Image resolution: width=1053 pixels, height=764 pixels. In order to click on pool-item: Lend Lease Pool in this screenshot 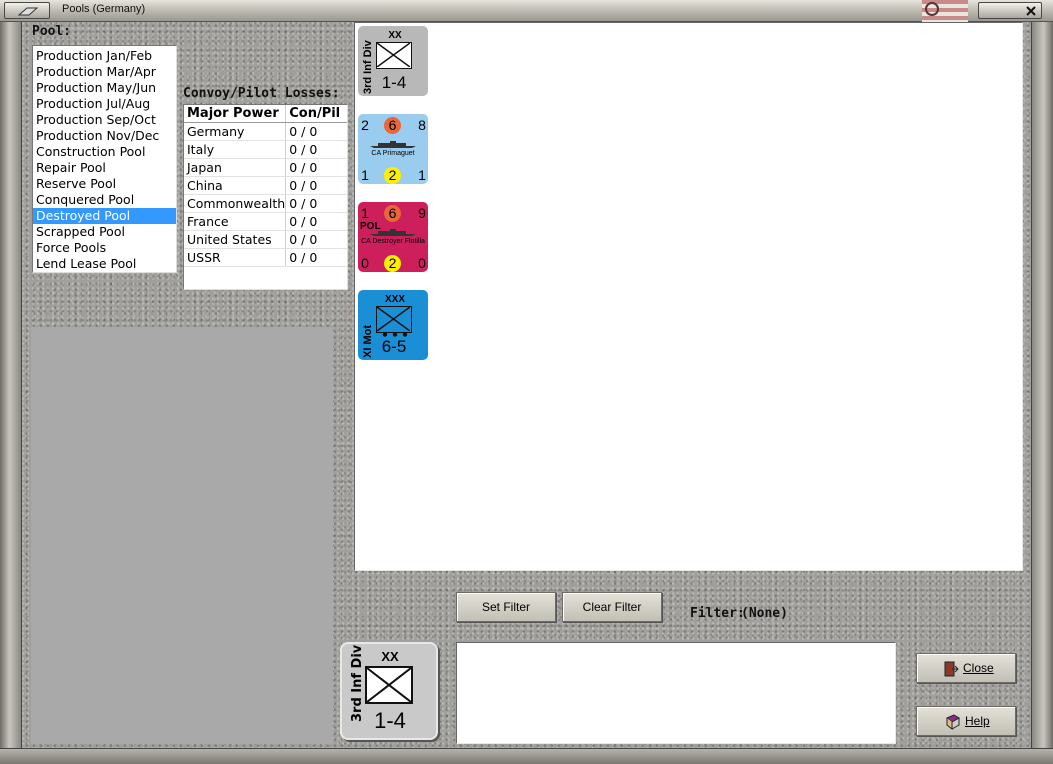, I will do `click(104, 264)`.